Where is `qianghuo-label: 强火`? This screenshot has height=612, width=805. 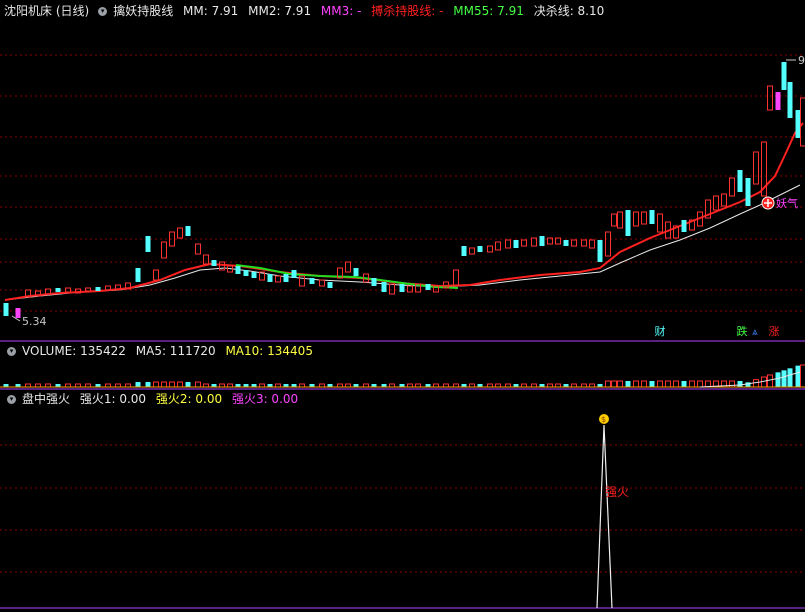
qianghuo-label: 强火 is located at coordinates (617, 492).